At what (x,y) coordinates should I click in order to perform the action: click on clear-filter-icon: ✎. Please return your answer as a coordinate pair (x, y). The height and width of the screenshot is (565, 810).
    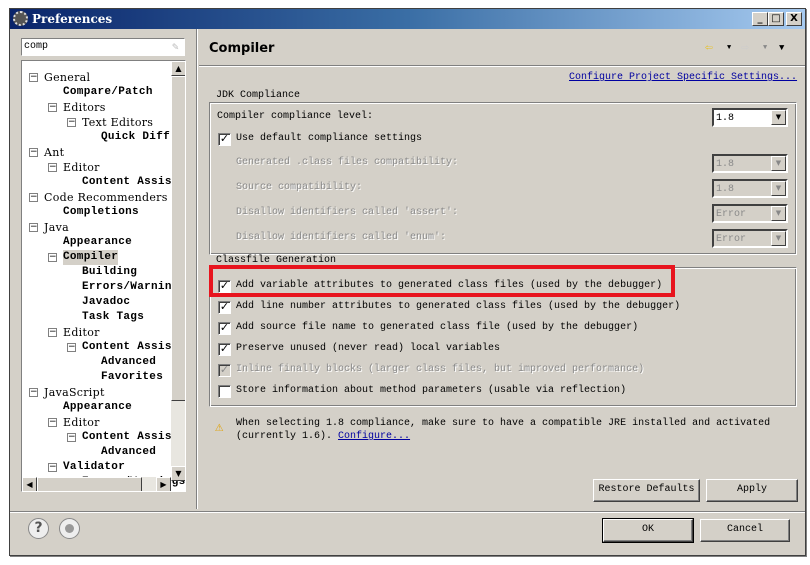
    Looking at the image, I should click on (175, 47).